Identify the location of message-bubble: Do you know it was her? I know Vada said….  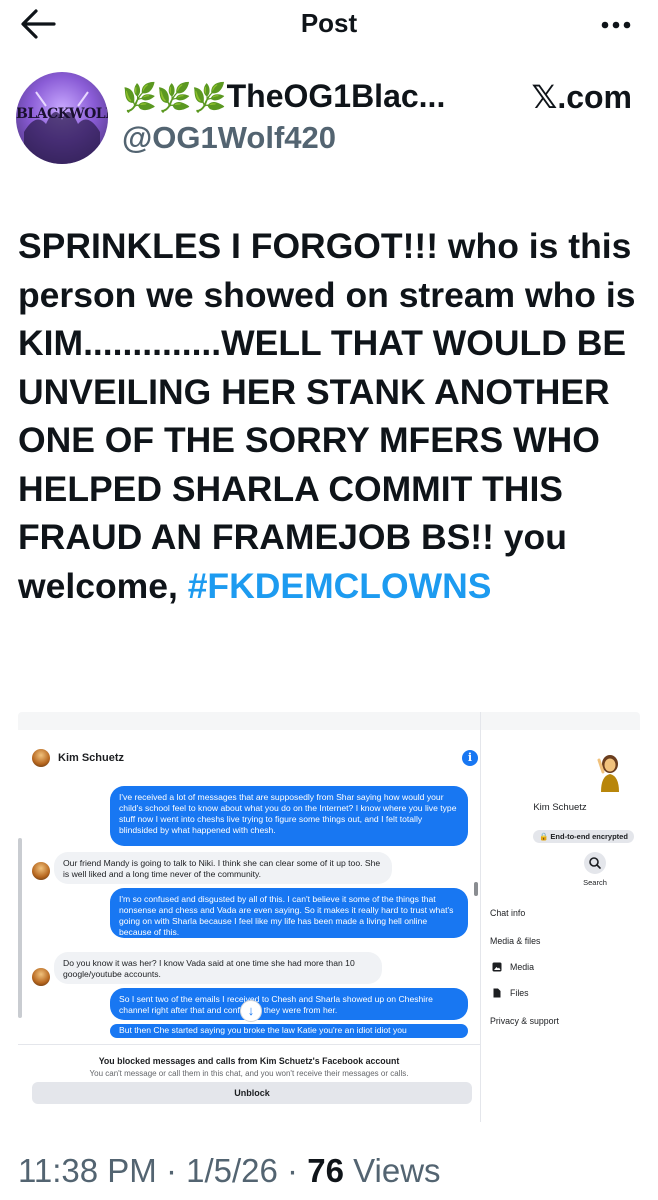
(218, 968).